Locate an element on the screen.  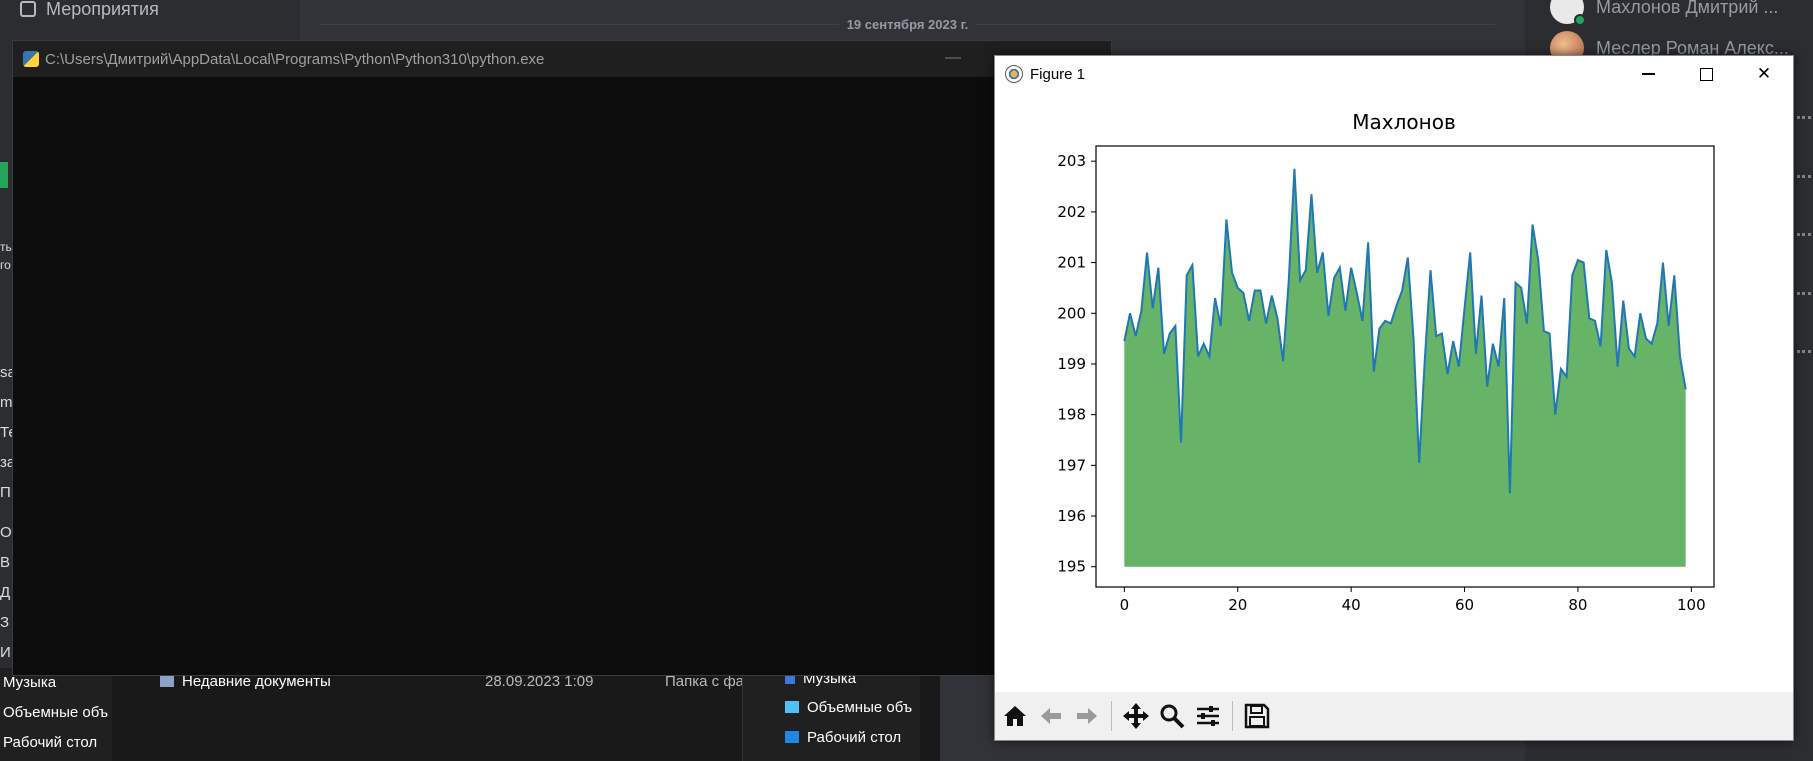
back-button is located at coordinates (1051, 716).